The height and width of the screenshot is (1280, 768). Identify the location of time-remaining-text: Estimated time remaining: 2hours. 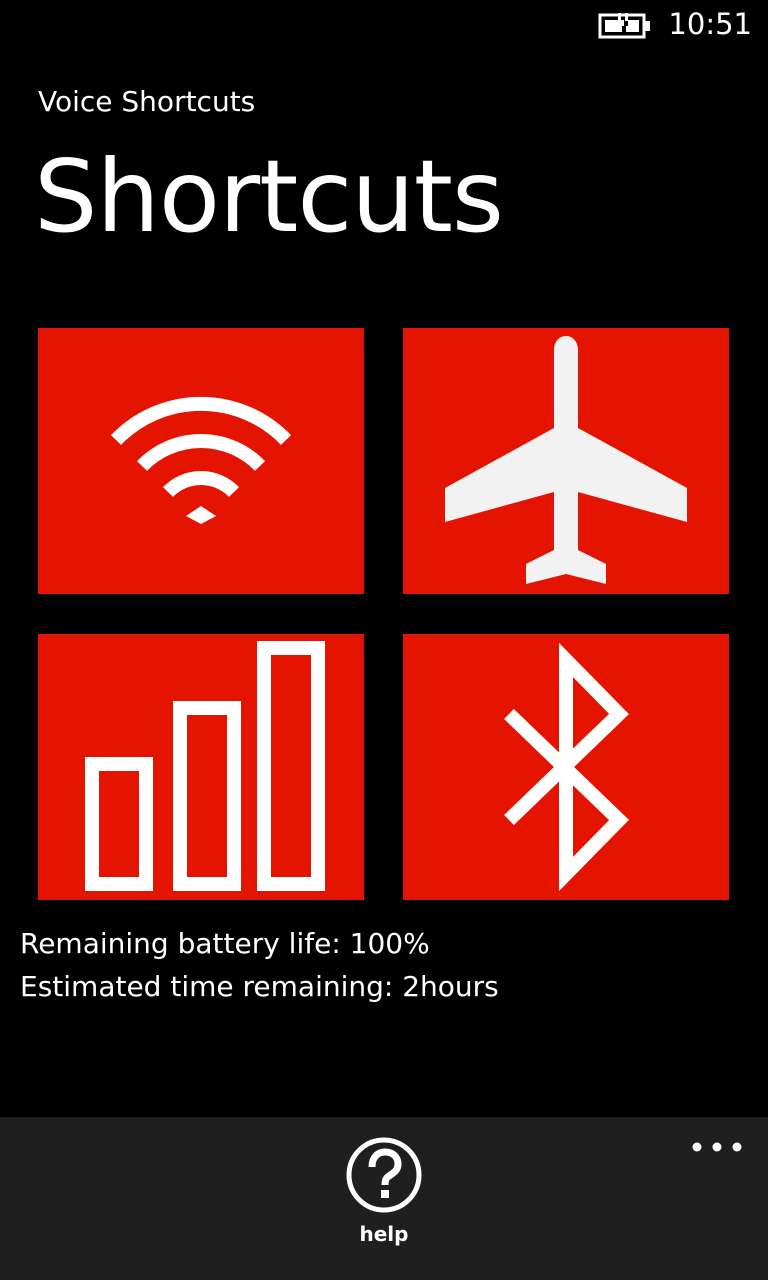
(259, 986).